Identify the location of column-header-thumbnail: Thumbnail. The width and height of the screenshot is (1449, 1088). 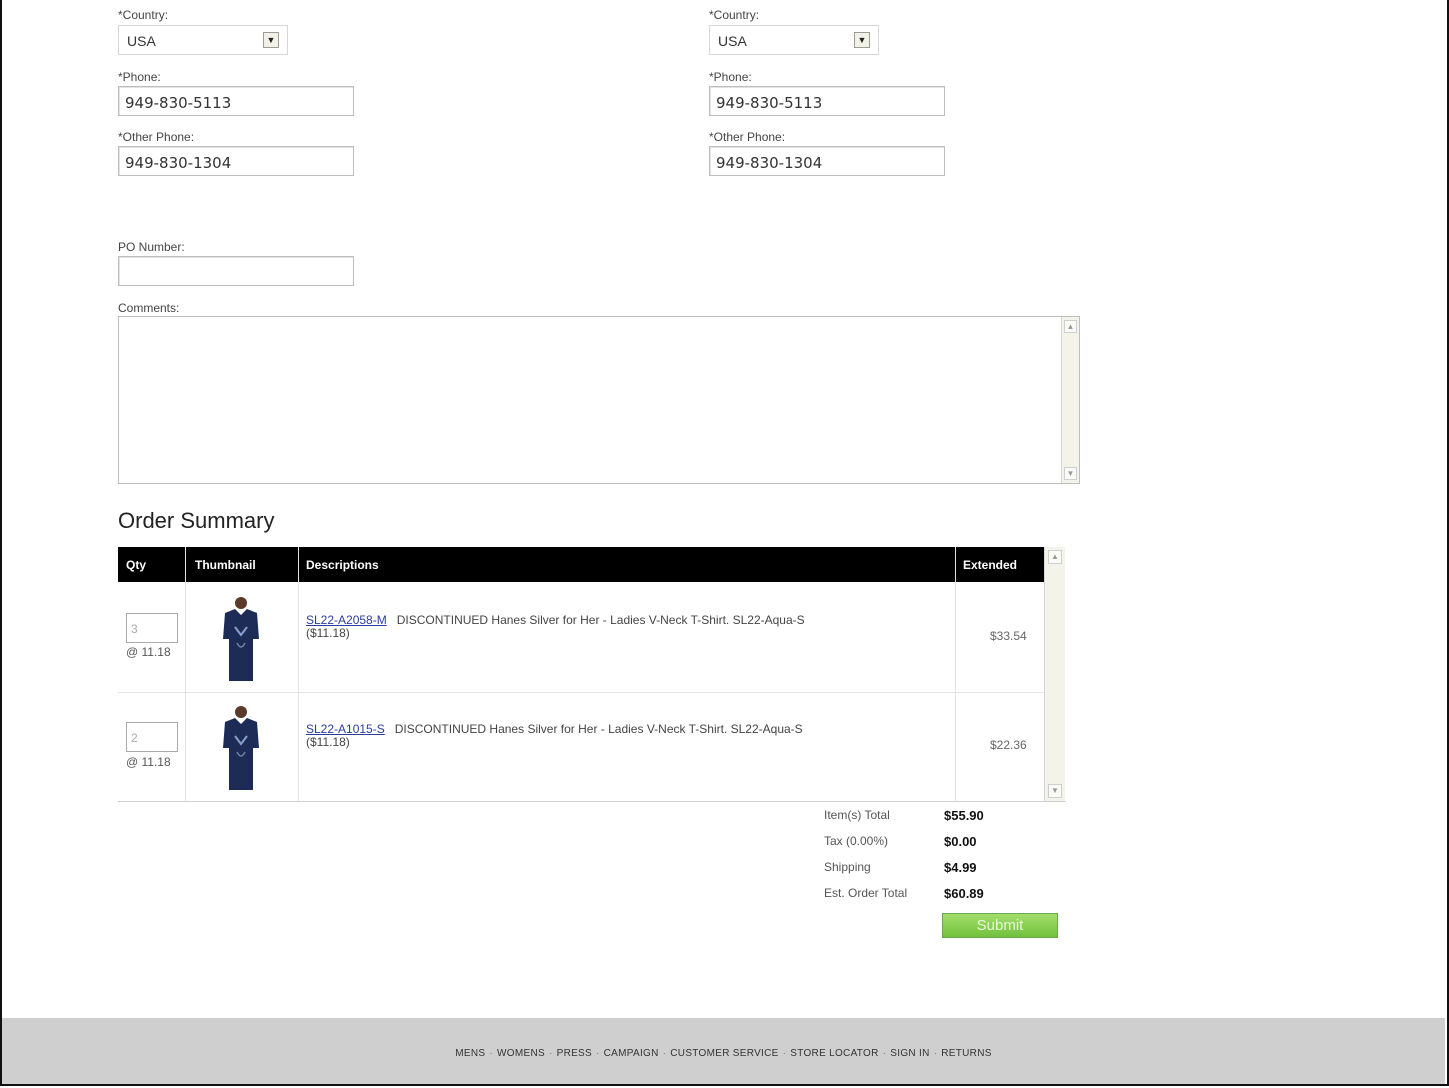
(225, 565).